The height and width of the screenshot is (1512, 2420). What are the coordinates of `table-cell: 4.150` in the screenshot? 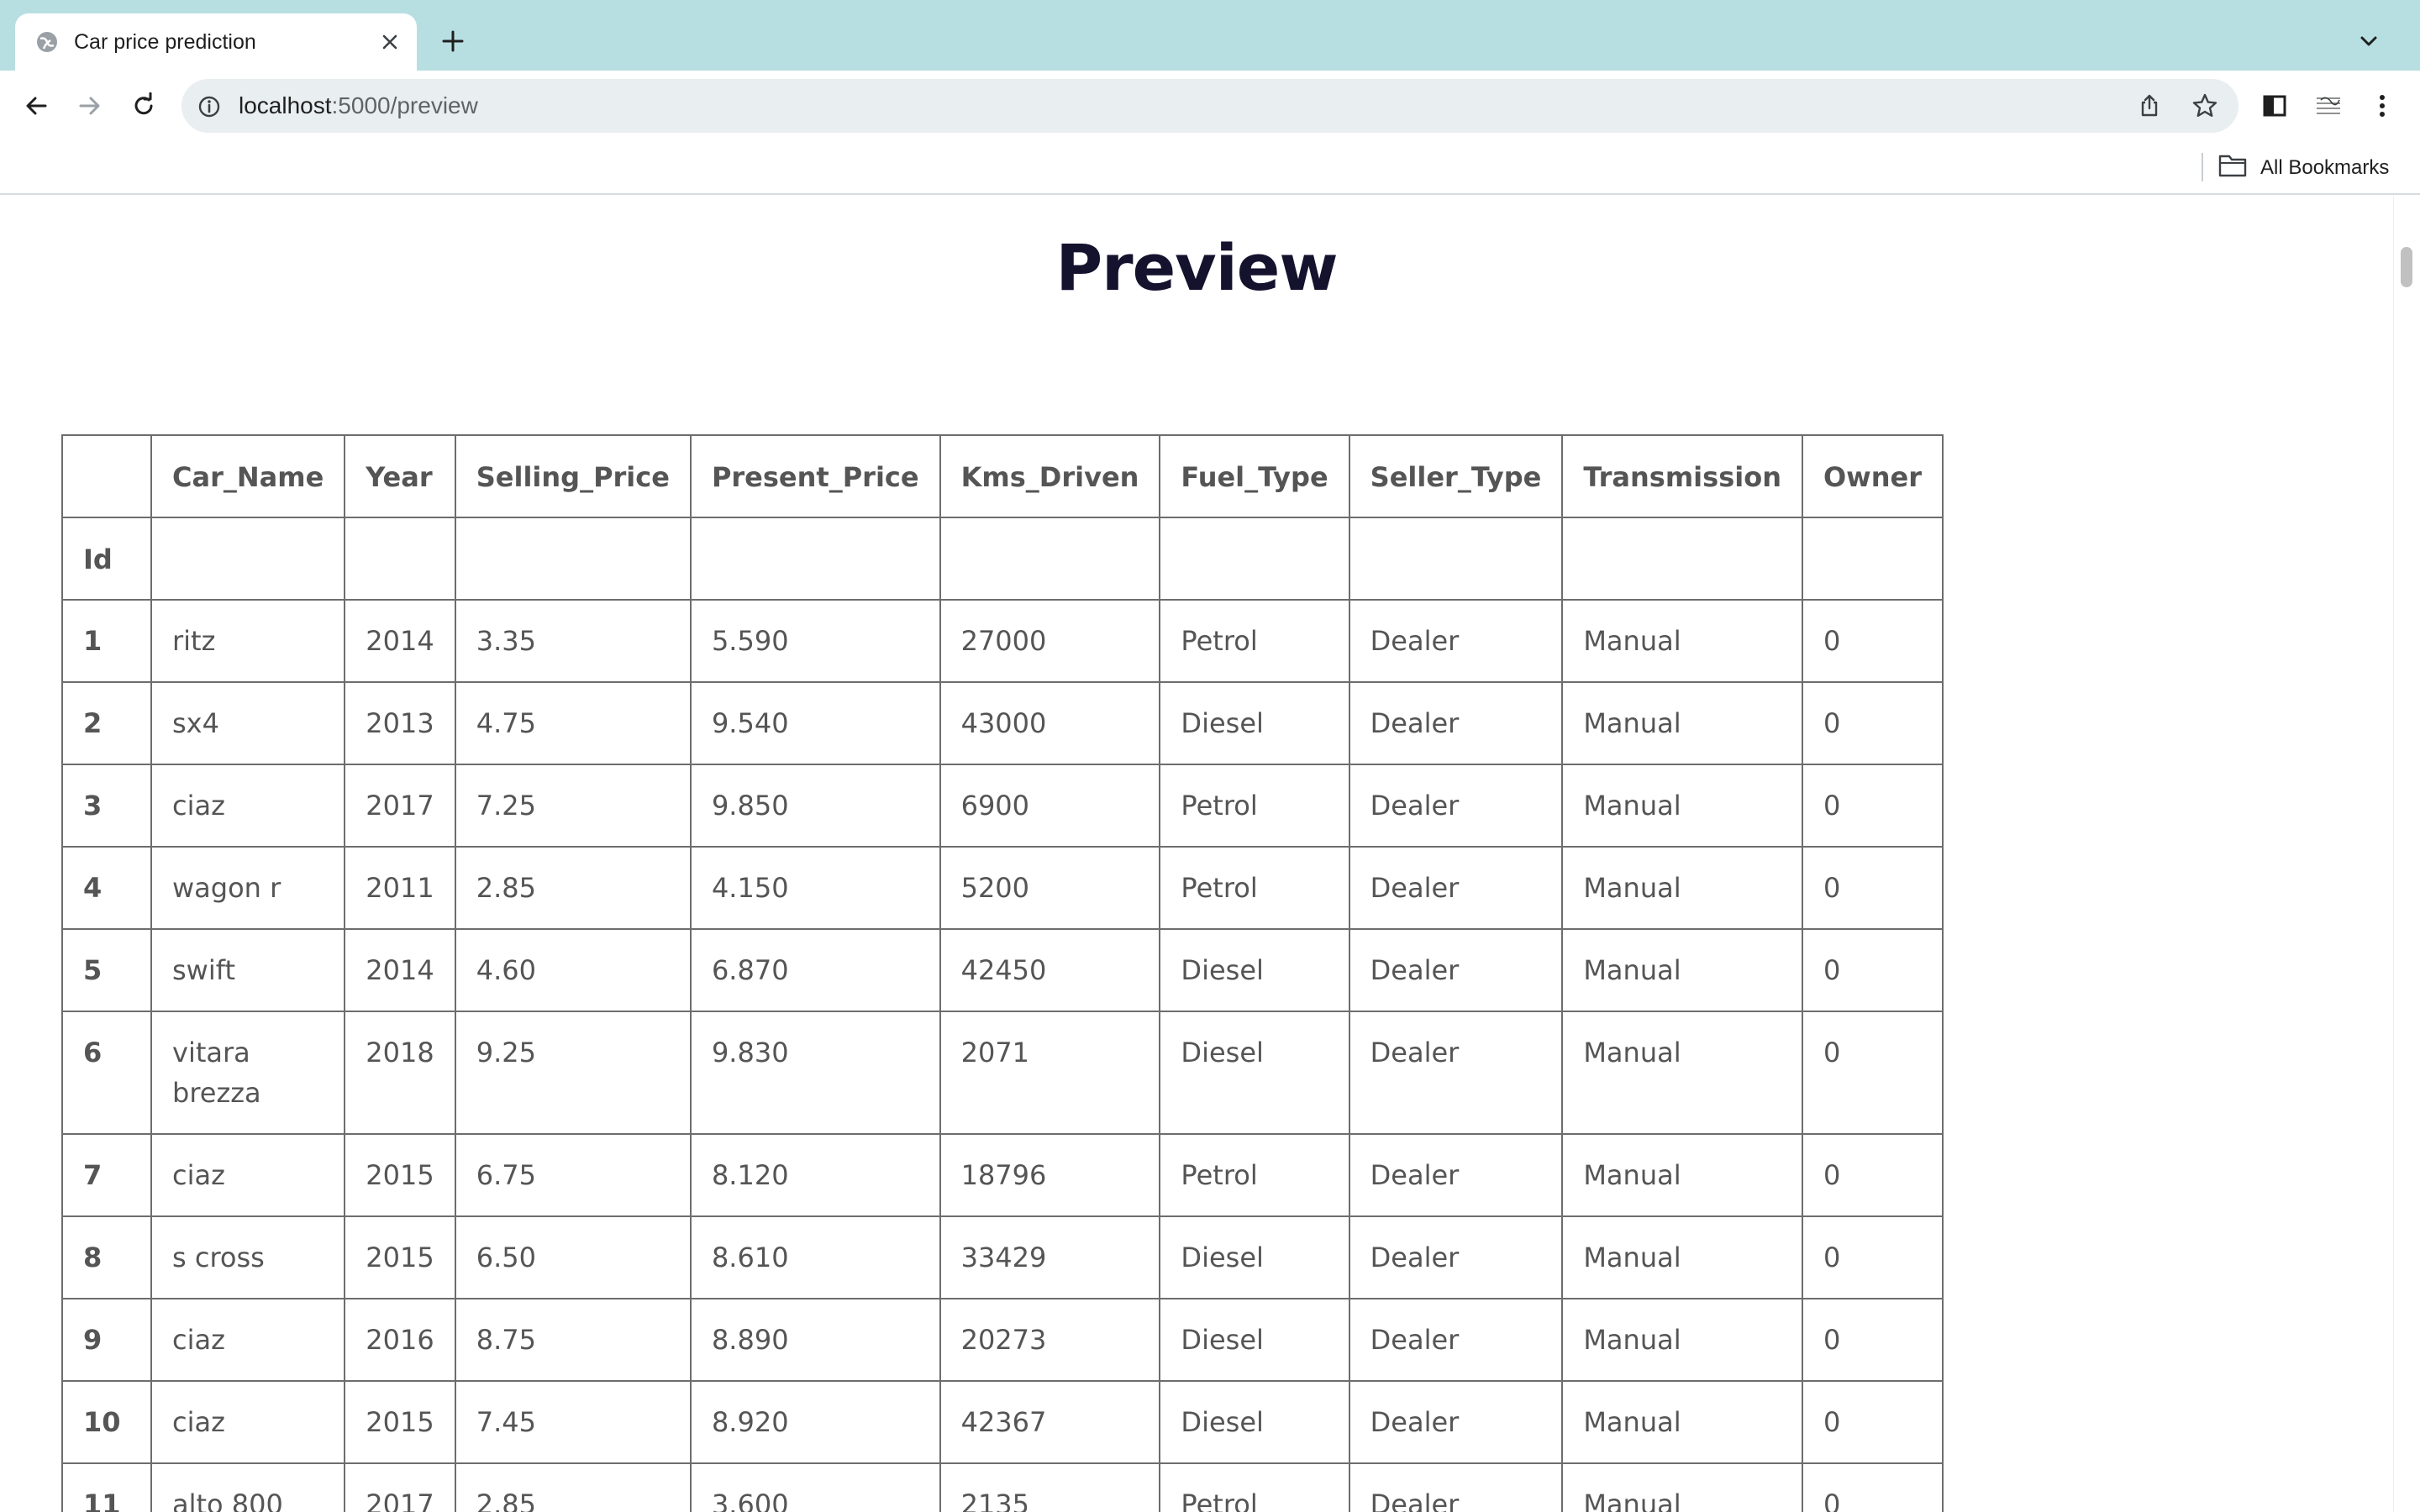 It's located at (815, 888).